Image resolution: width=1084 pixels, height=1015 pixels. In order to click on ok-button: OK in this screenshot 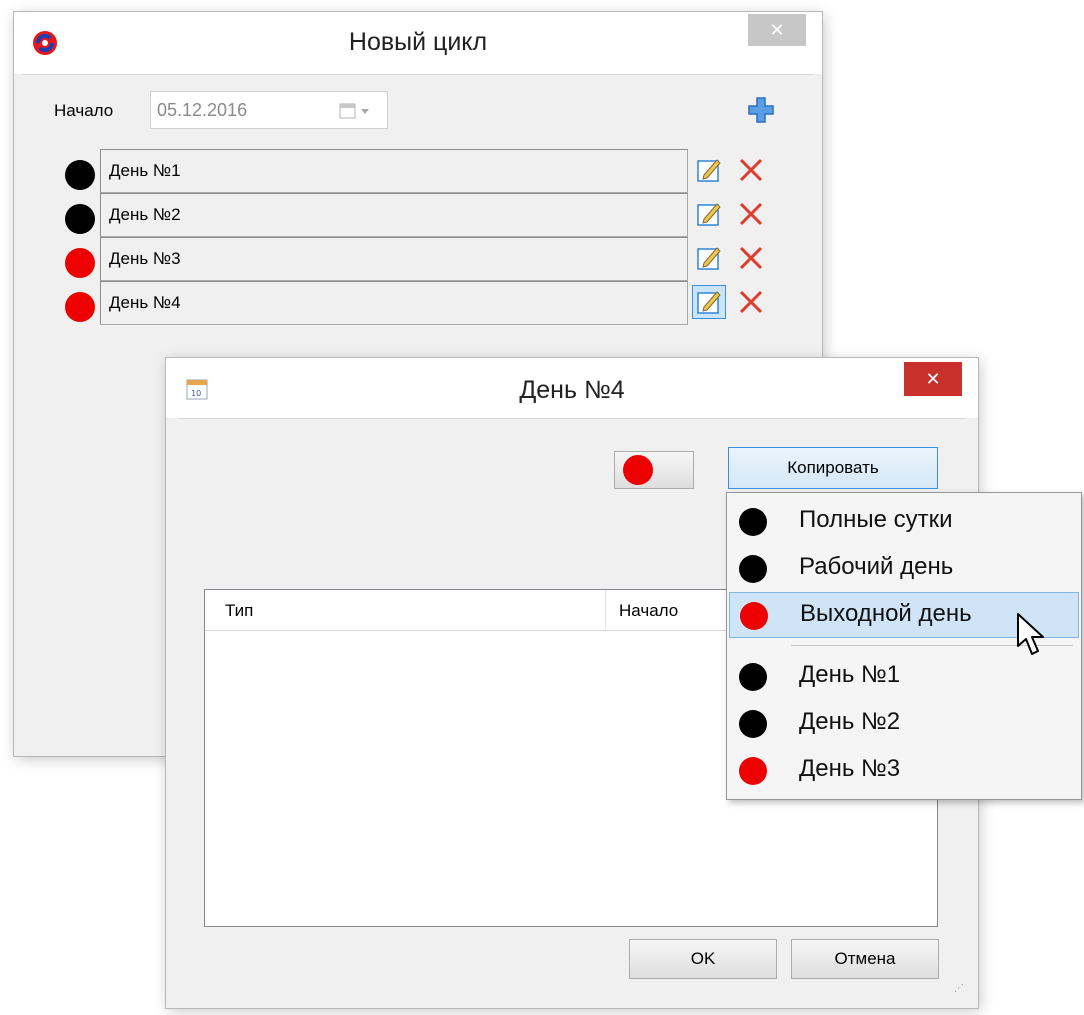, I will do `click(703, 959)`.